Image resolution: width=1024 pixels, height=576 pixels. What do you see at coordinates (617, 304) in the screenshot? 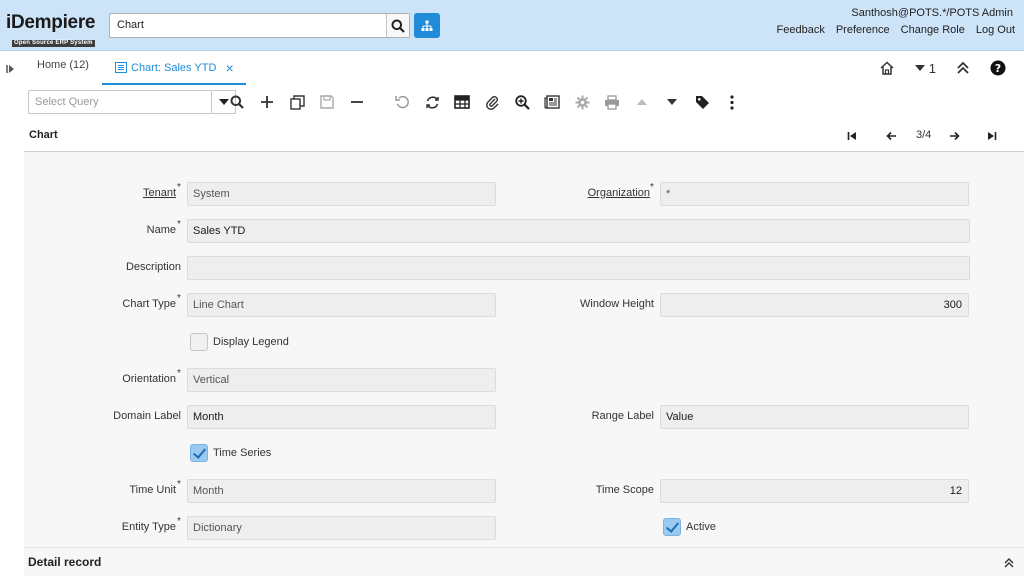
I see `window-height-label: Window Height` at bounding box center [617, 304].